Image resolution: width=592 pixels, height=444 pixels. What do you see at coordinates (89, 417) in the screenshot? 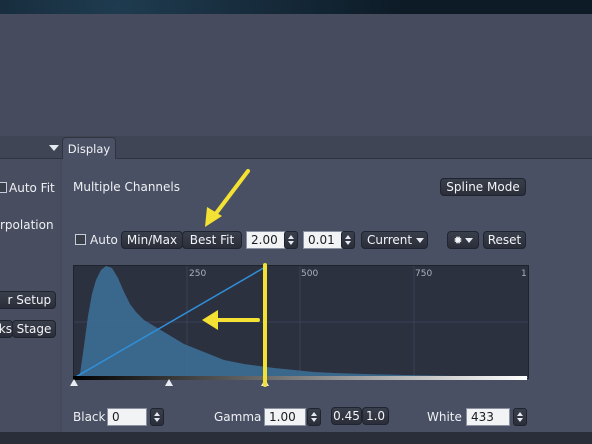
I see `black-label: Black` at bounding box center [89, 417].